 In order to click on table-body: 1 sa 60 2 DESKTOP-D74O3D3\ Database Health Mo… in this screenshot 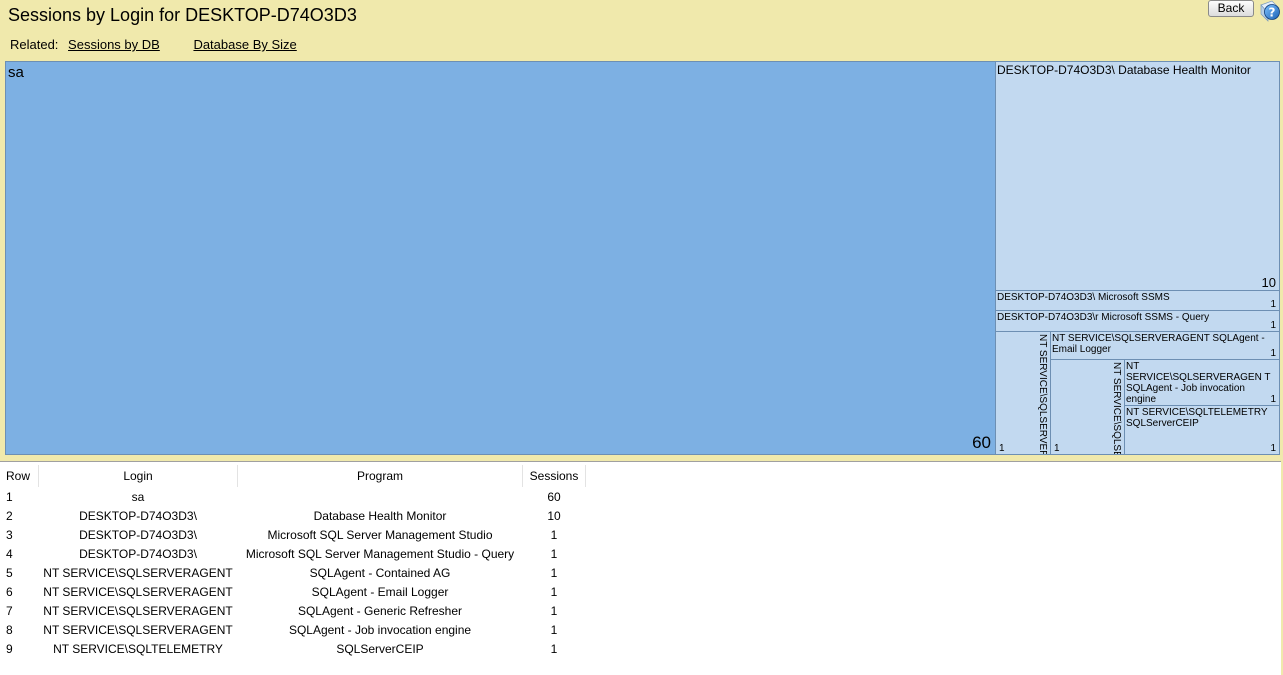, I will do `click(294, 572)`.